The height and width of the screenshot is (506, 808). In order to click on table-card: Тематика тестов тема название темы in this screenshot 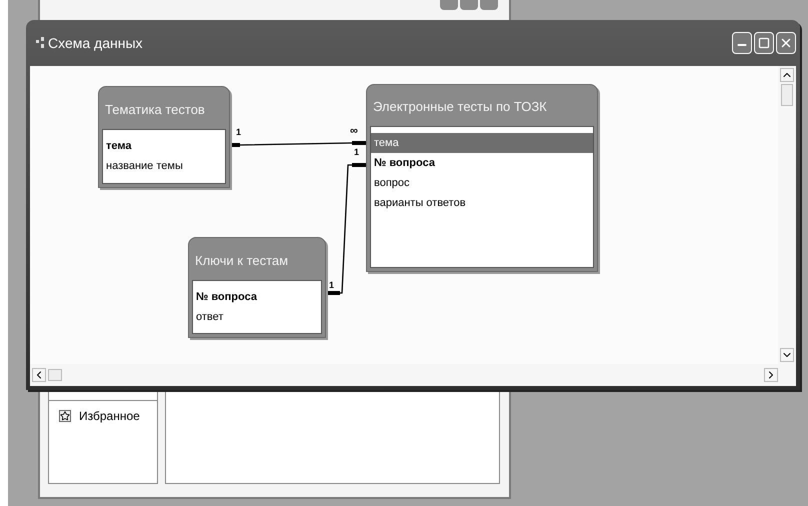, I will do `click(164, 137)`.